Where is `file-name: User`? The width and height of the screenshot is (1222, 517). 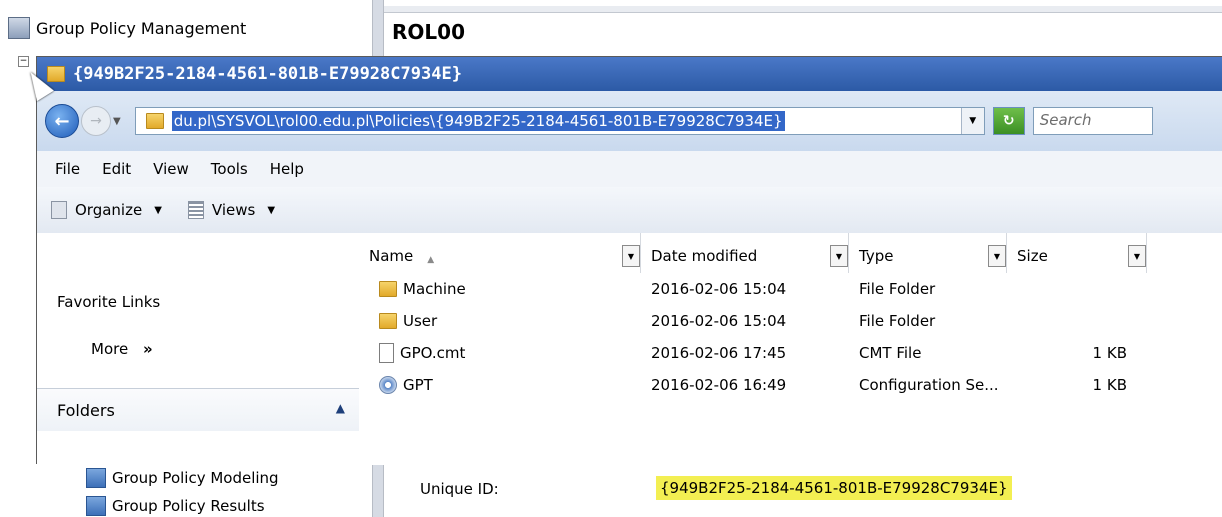 file-name: User is located at coordinates (420, 321).